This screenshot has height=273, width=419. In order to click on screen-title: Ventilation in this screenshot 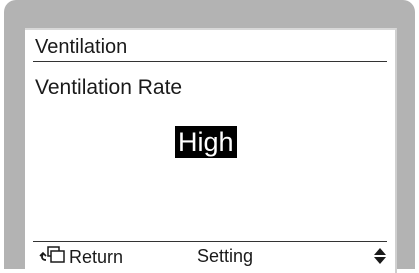, I will do `click(81, 47)`.